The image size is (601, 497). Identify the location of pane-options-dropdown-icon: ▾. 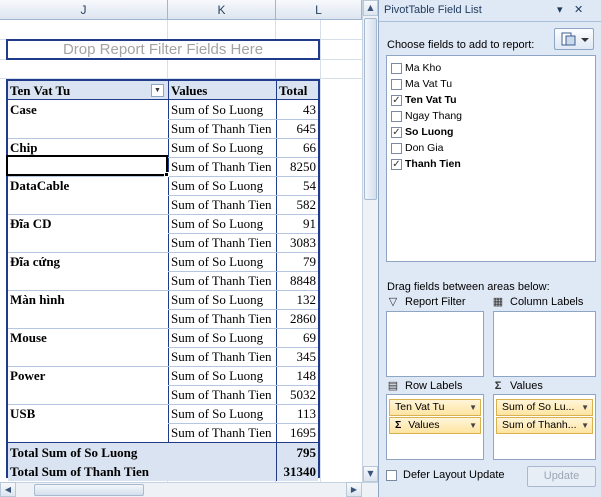
(560, 10).